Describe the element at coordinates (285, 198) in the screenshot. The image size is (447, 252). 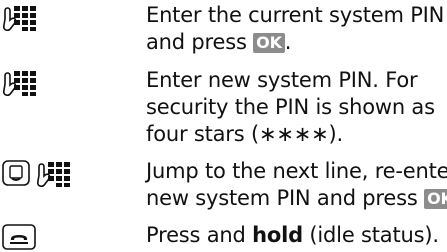
I see `step-text: new system PIN and press` at that location.